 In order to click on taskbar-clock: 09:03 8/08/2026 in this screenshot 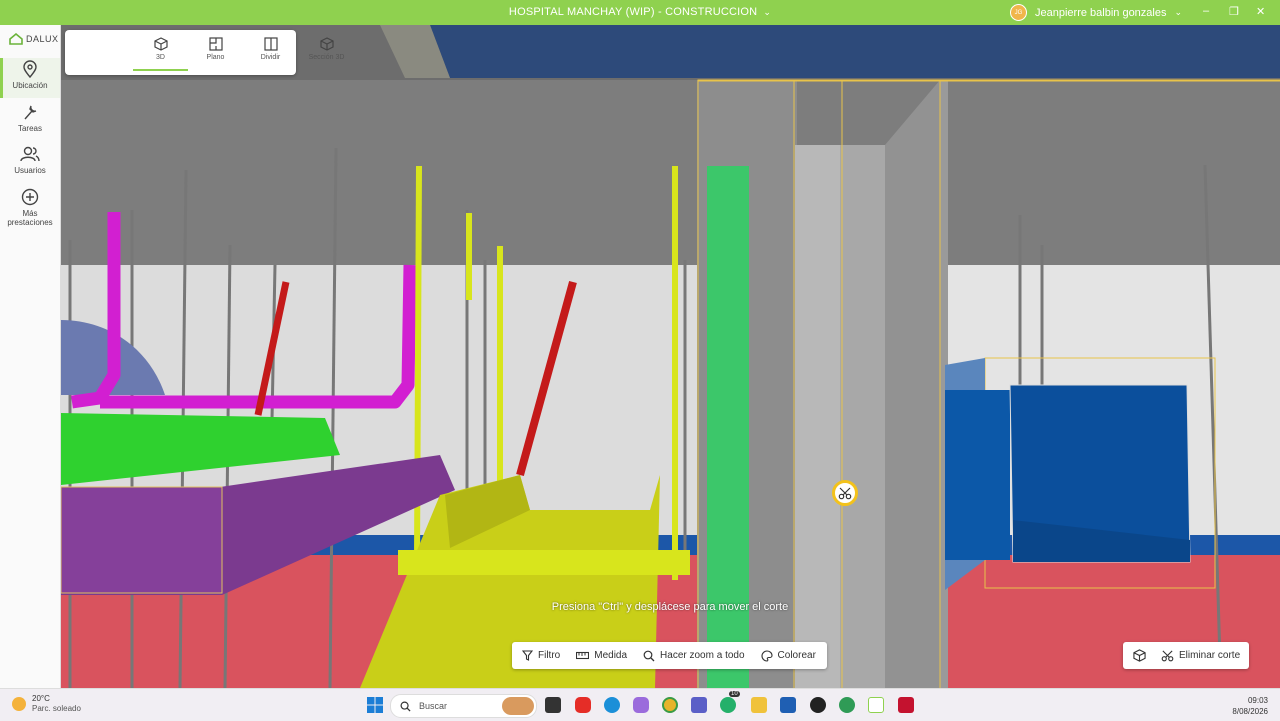, I will do `click(1250, 706)`.